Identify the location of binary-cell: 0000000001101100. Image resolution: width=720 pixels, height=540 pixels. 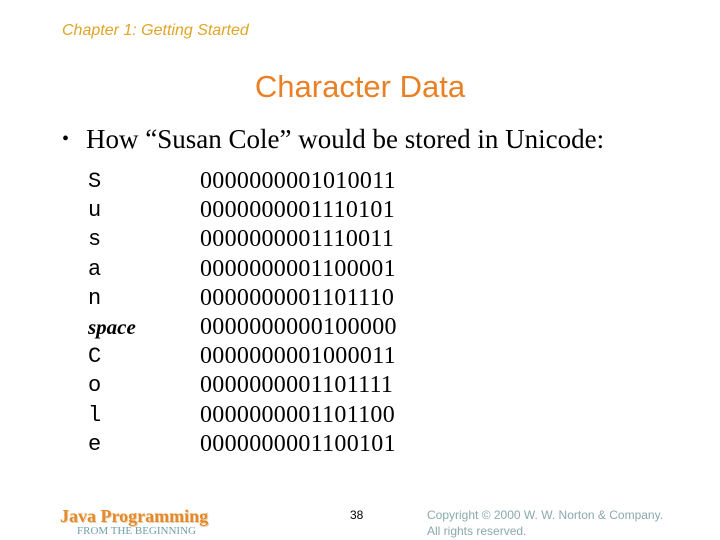
(298, 414).